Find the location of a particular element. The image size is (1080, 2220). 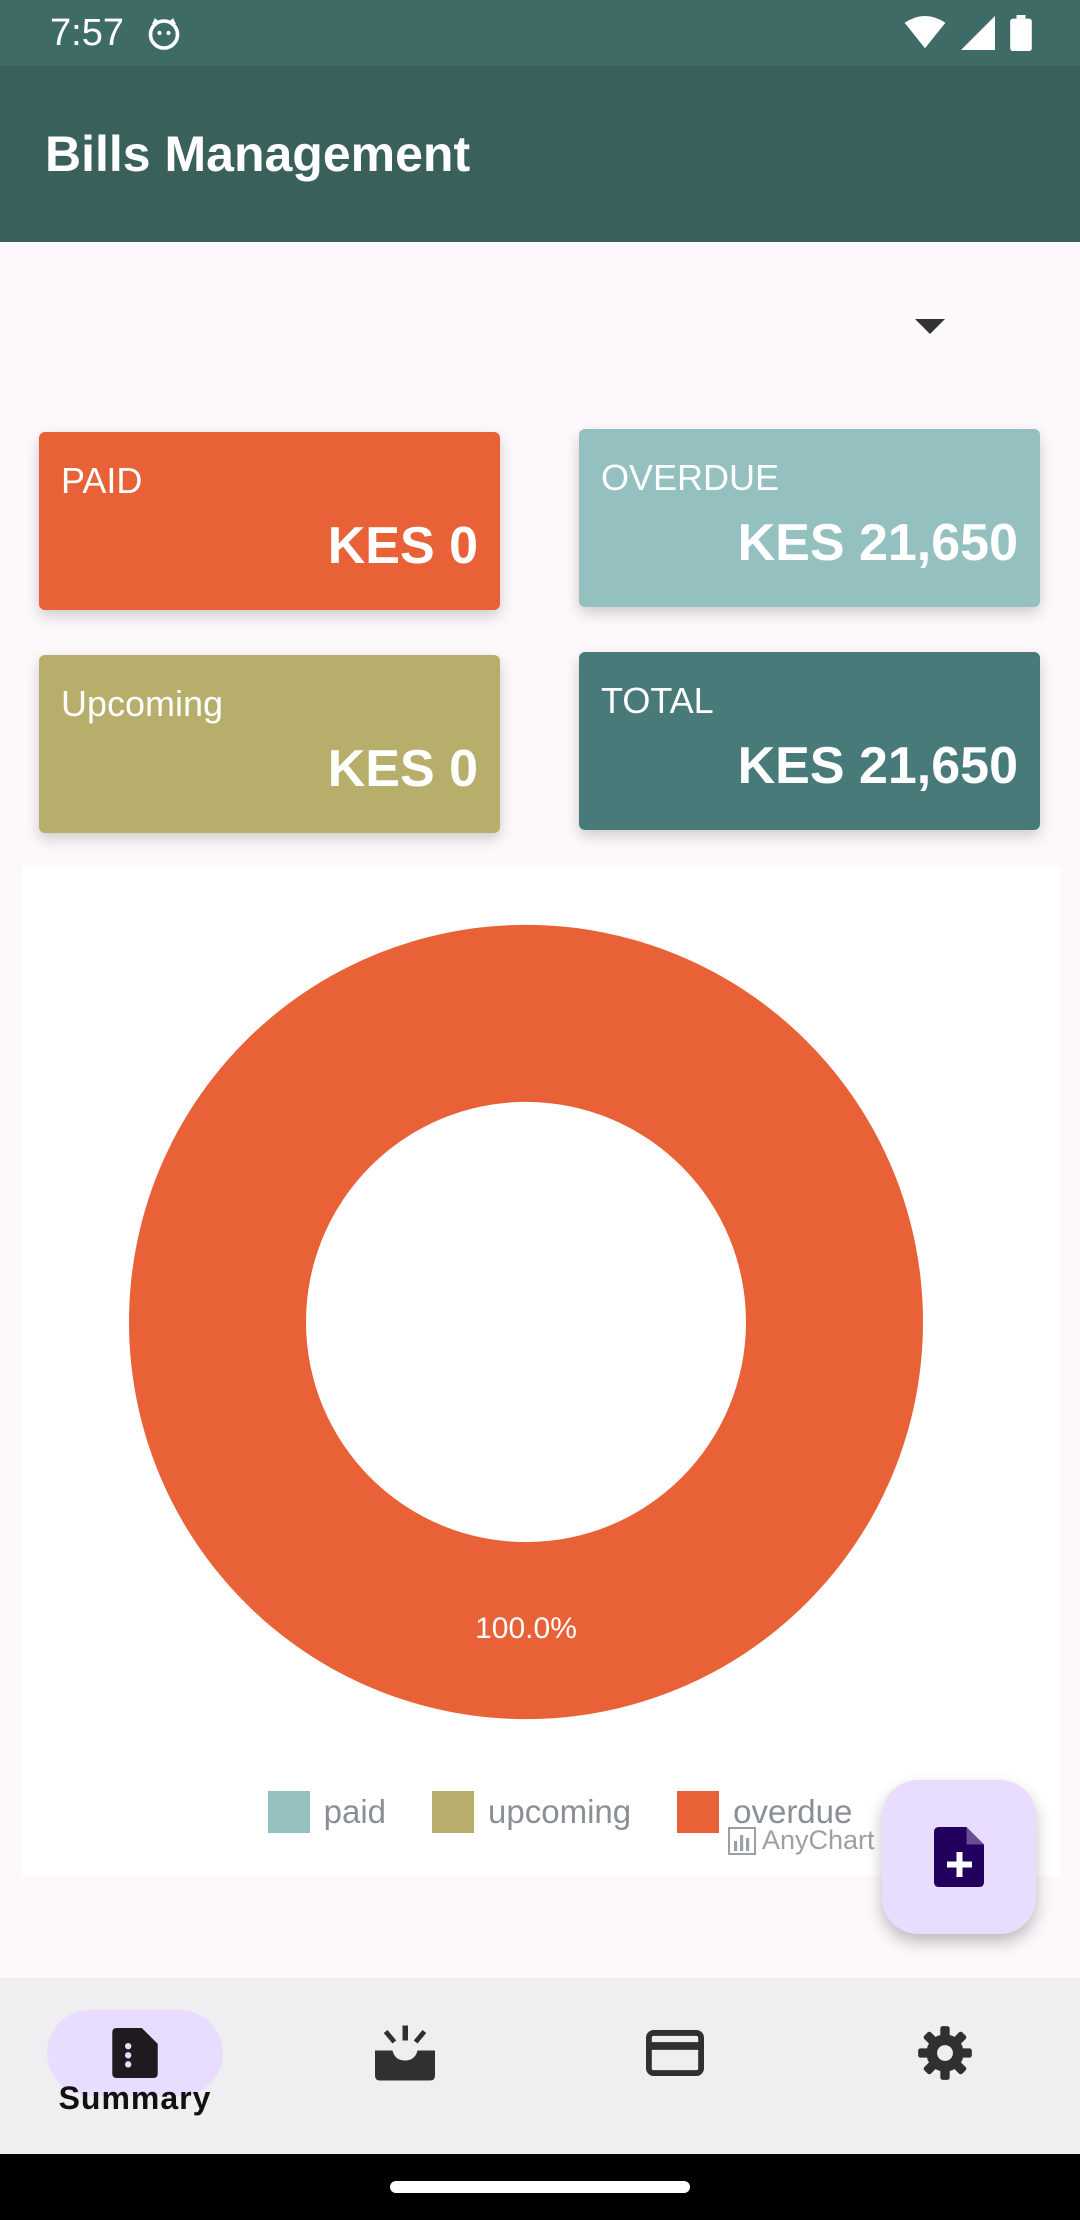

credit-card-icon is located at coordinates (675, 2053).